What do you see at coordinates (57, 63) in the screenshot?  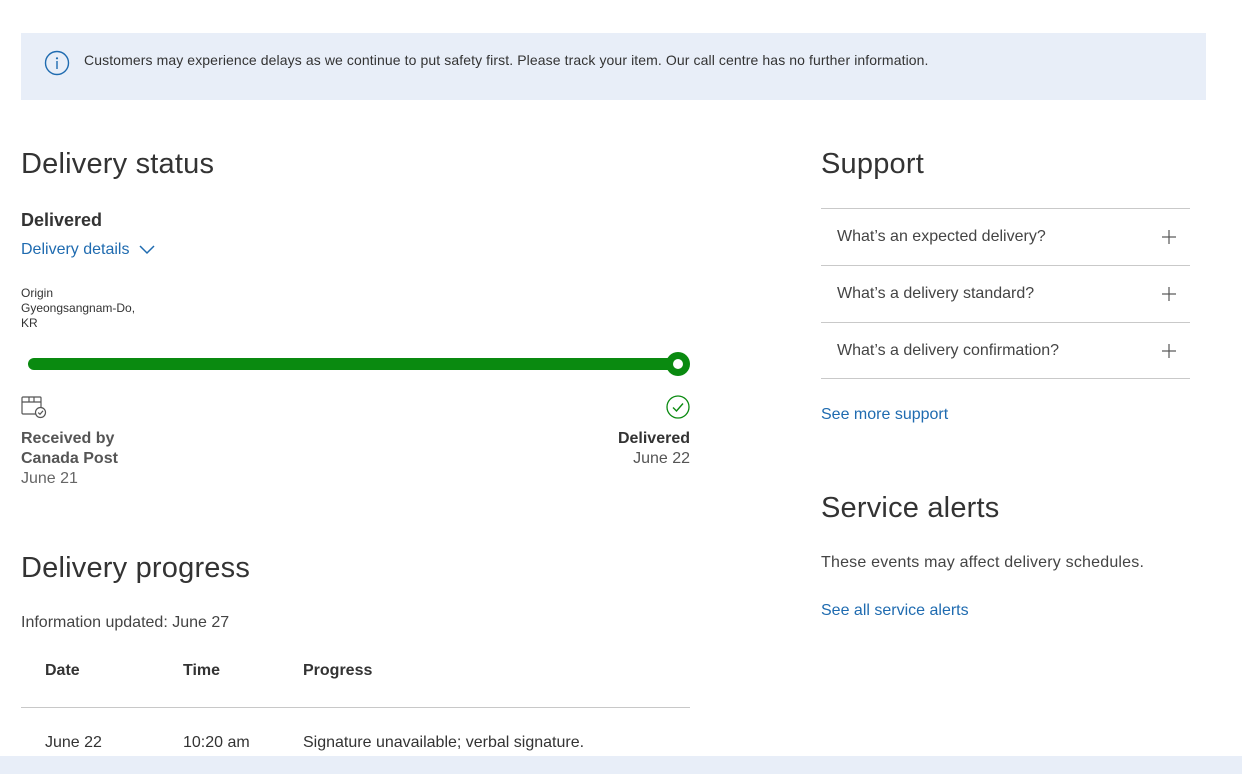 I see `info-icon` at bounding box center [57, 63].